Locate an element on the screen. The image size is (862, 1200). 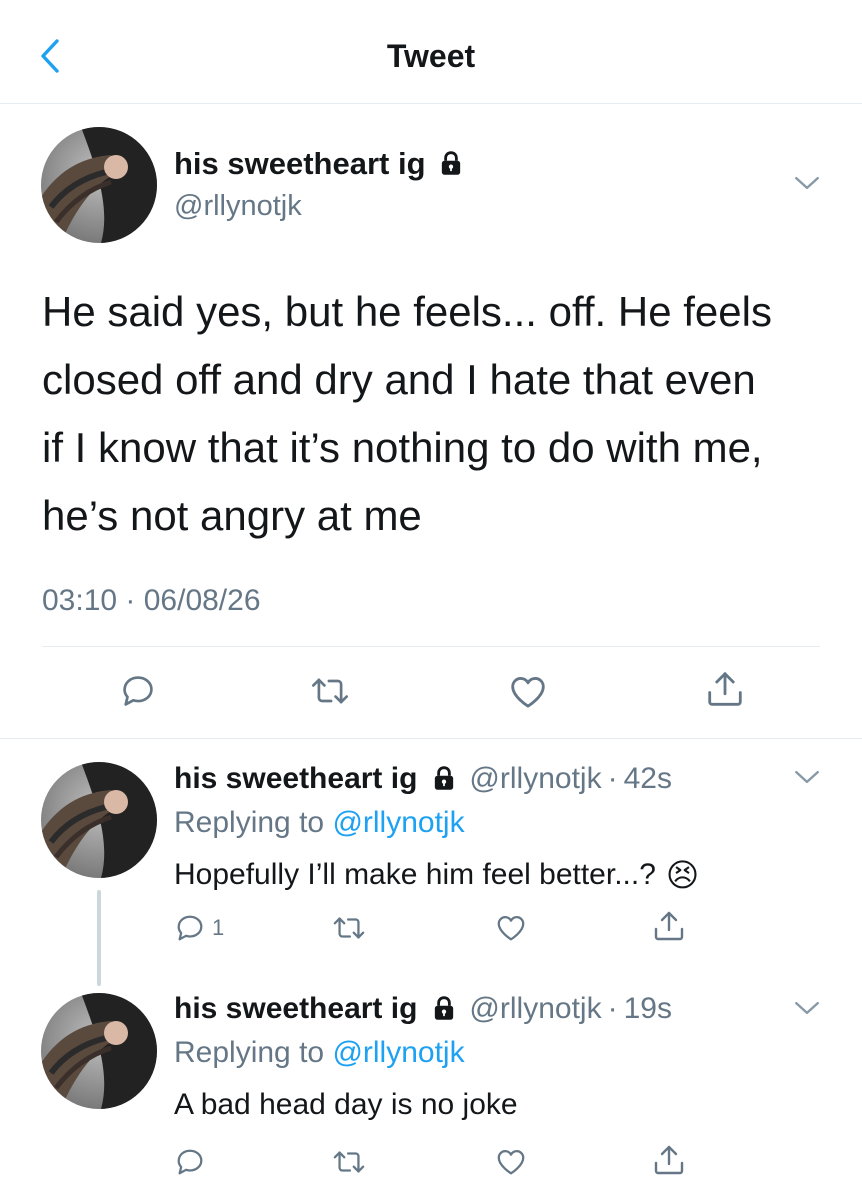
reply-button: 1 is located at coordinates (199, 928).